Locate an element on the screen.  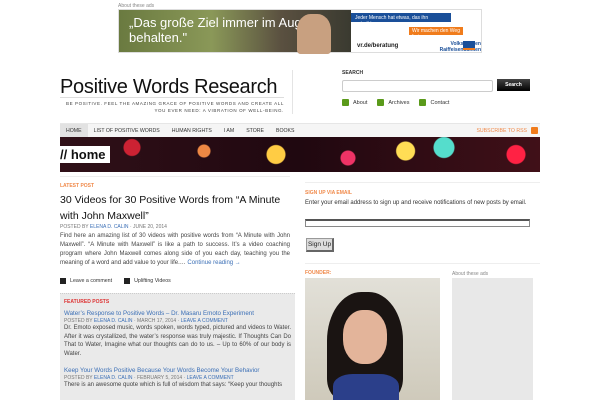
side-ad-label: About these ads is located at coordinates (470, 274).